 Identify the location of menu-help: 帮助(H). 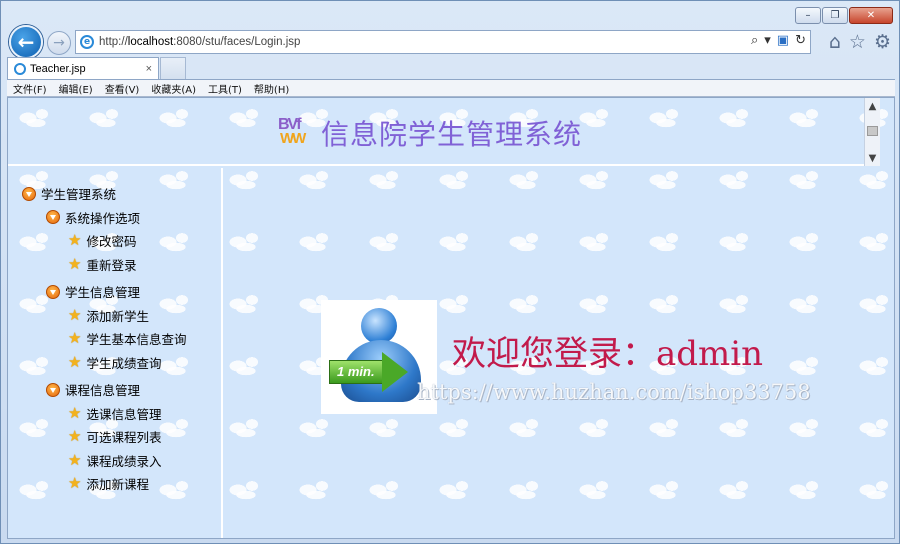
(271, 88).